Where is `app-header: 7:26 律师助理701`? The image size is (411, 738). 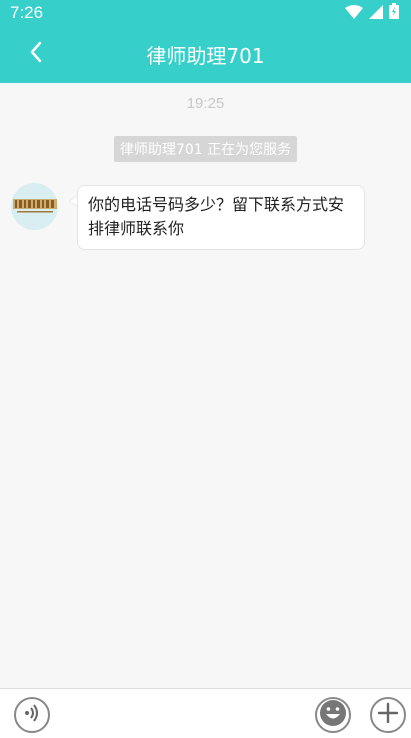
app-header: 7:26 律师助理701 is located at coordinates (205, 41).